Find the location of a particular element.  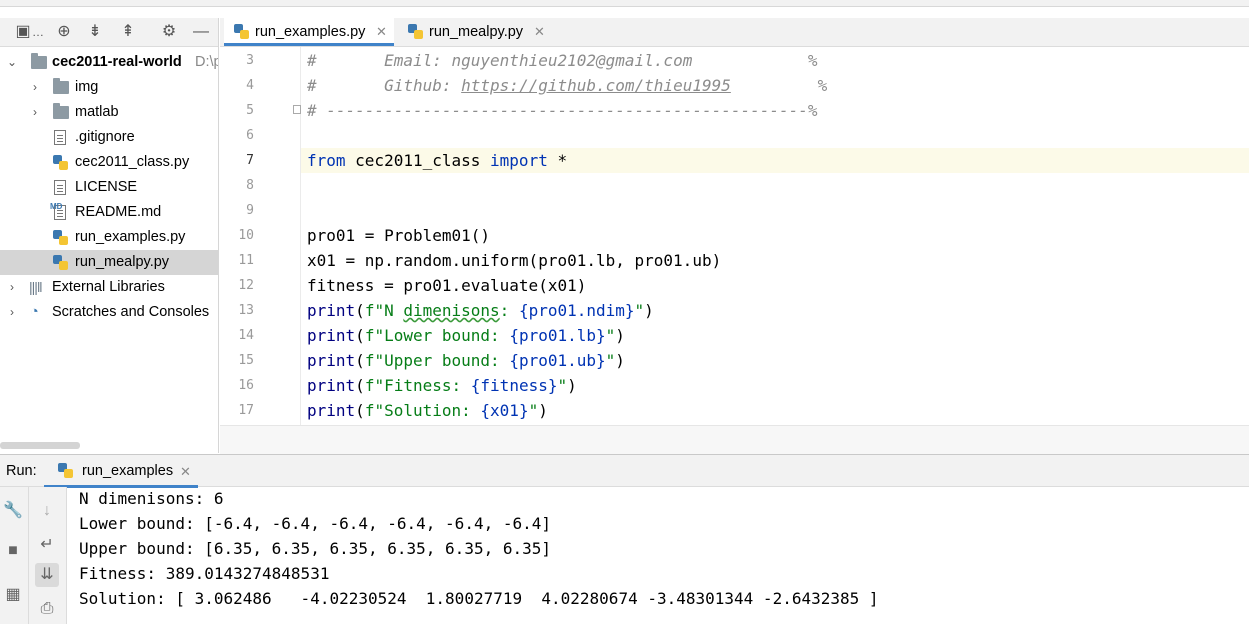

tab-run-examples-console: run_examples ✕ is located at coordinates (121, 471).